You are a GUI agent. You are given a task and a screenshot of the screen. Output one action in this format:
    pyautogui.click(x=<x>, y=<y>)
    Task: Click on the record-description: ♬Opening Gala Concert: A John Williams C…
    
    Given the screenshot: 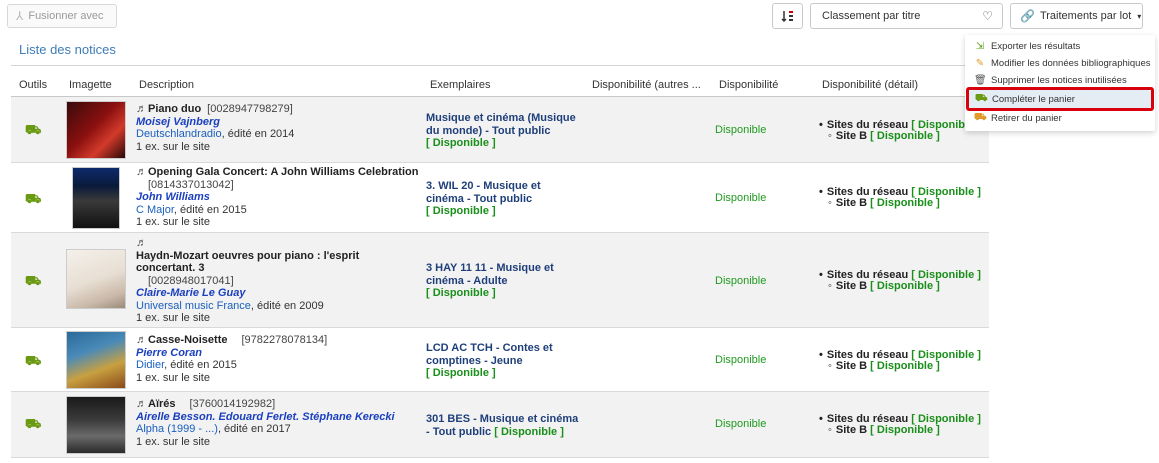 What is the action you would take?
    pyautogui.click(x=282, y=197)
    